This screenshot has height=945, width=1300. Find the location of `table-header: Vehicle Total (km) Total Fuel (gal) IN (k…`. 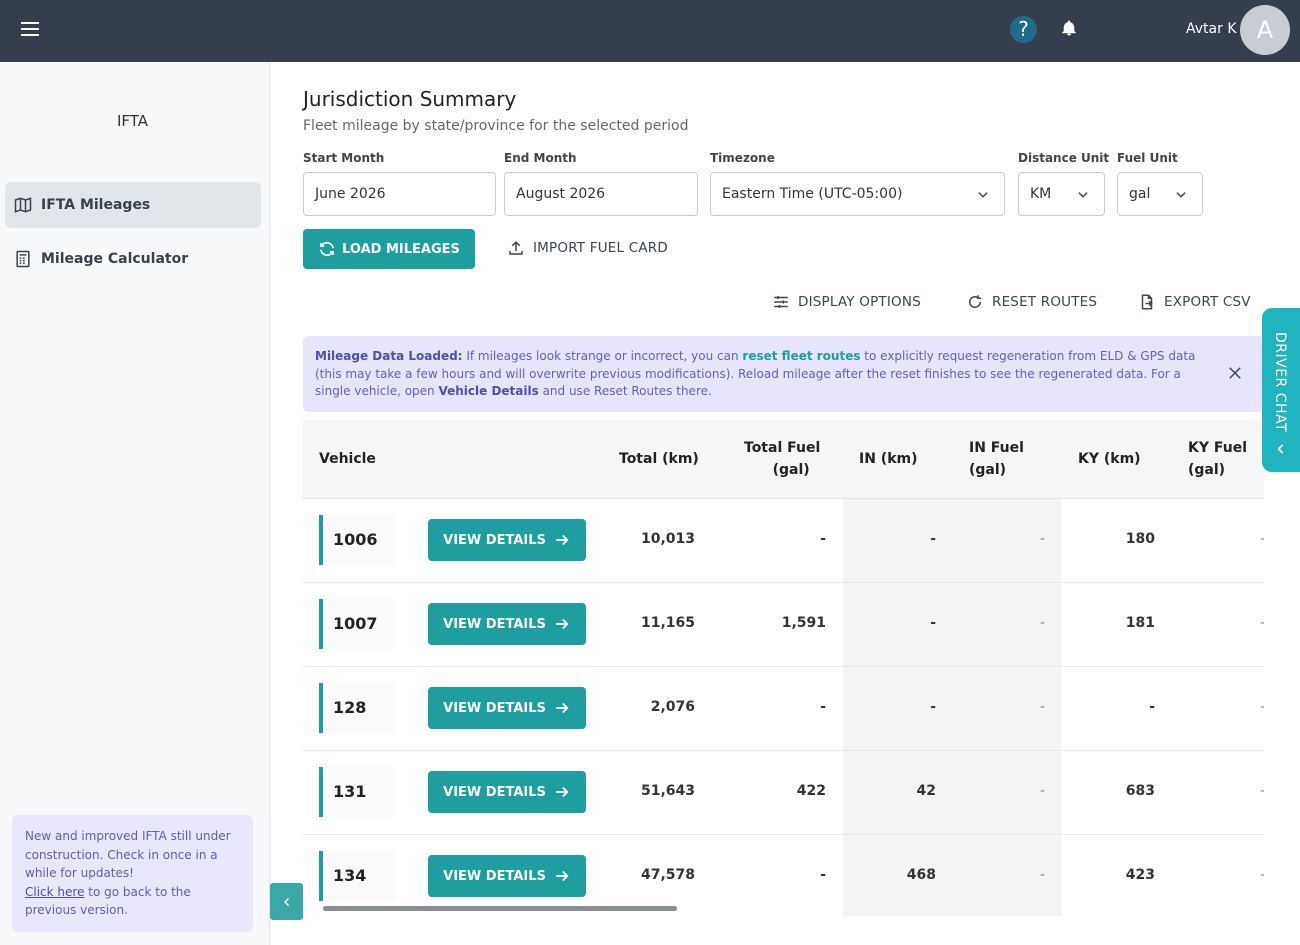

table-header: Vehicle Total (km) Total Fuel (gal) IN (k… is located at coordinates (783, 459).